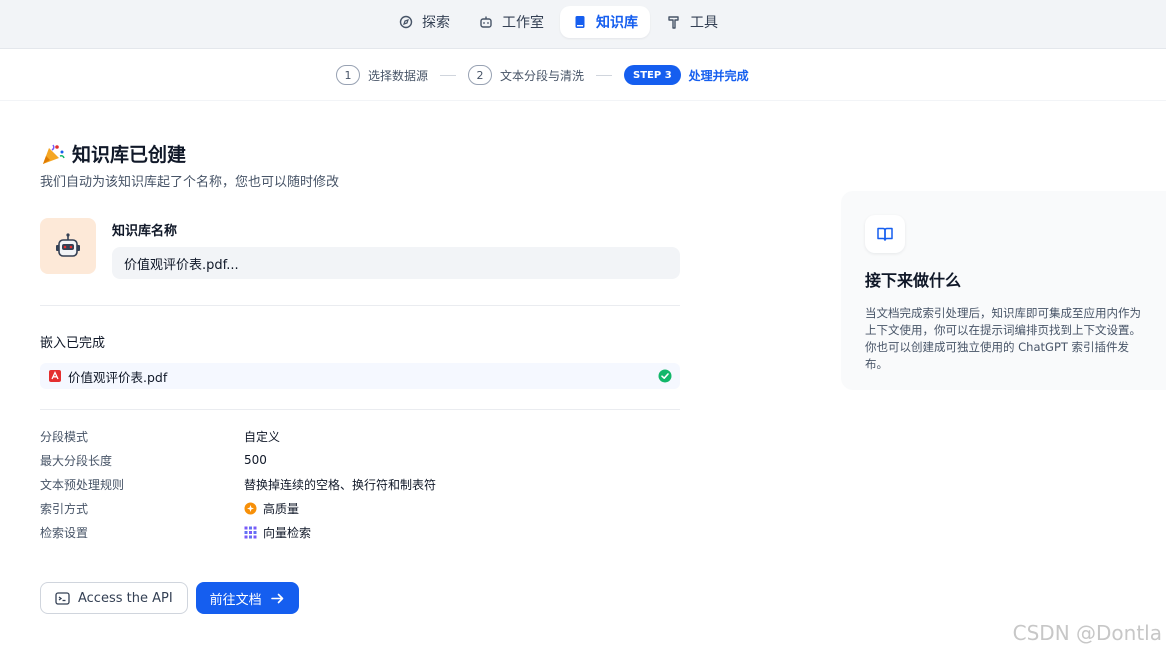 Image resolution: width=1166 pixels, height=653 pixels. I want to click on stepper: 1 选择数据源 2 文本分段与清洗 STEP 3 处理并完成, so click(542, 75).